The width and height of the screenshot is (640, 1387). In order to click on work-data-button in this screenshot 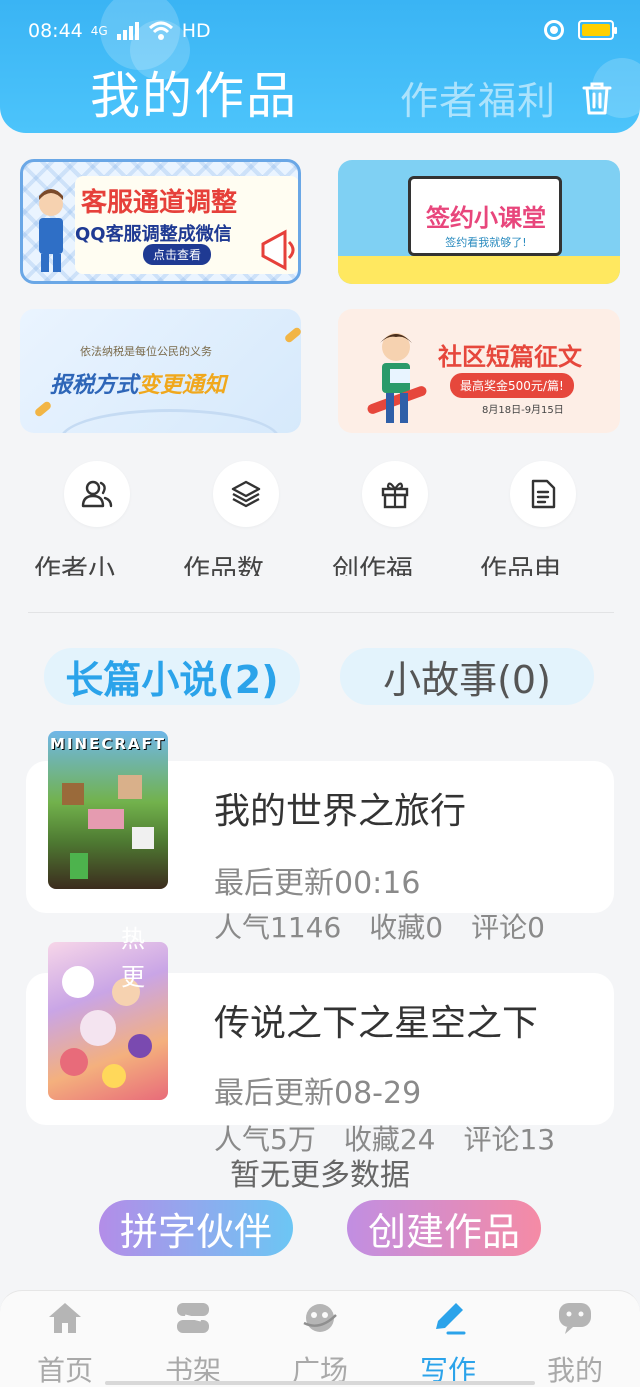, I will do `click(246, 494)`.